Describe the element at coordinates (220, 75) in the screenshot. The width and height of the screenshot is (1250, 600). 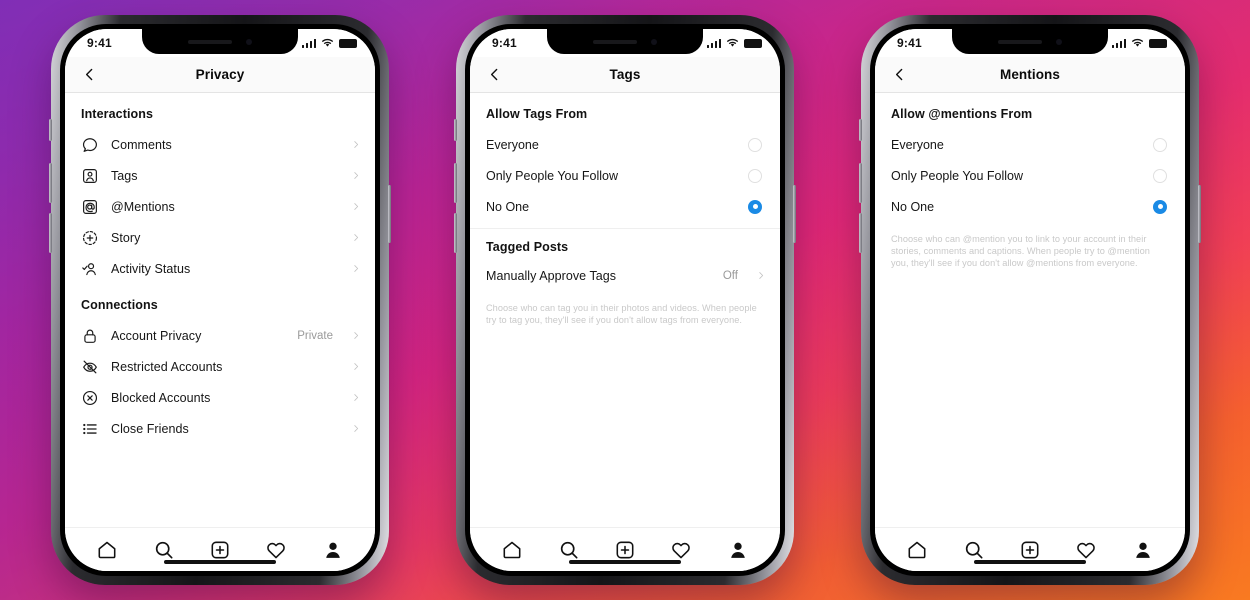
I see `nav-bar: Privacy` at that location.